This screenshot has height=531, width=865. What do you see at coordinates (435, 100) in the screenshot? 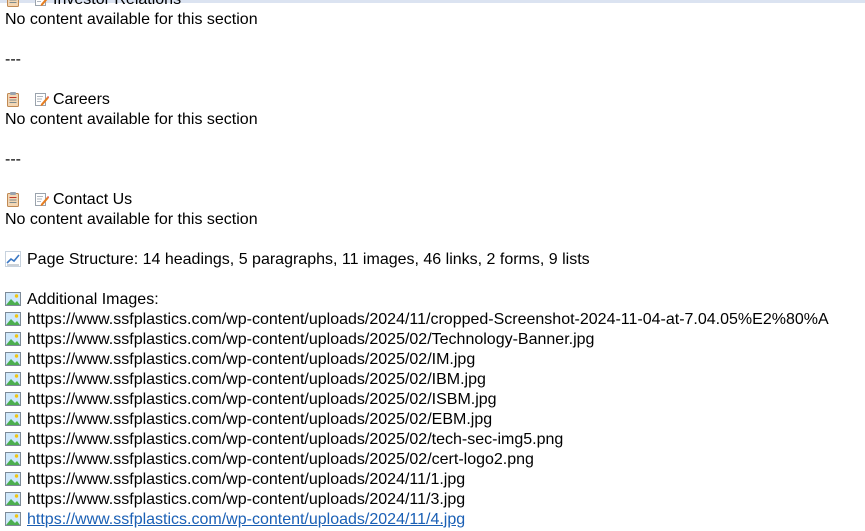
I see `section-heading: Careers` at bounding box center [435, 100].